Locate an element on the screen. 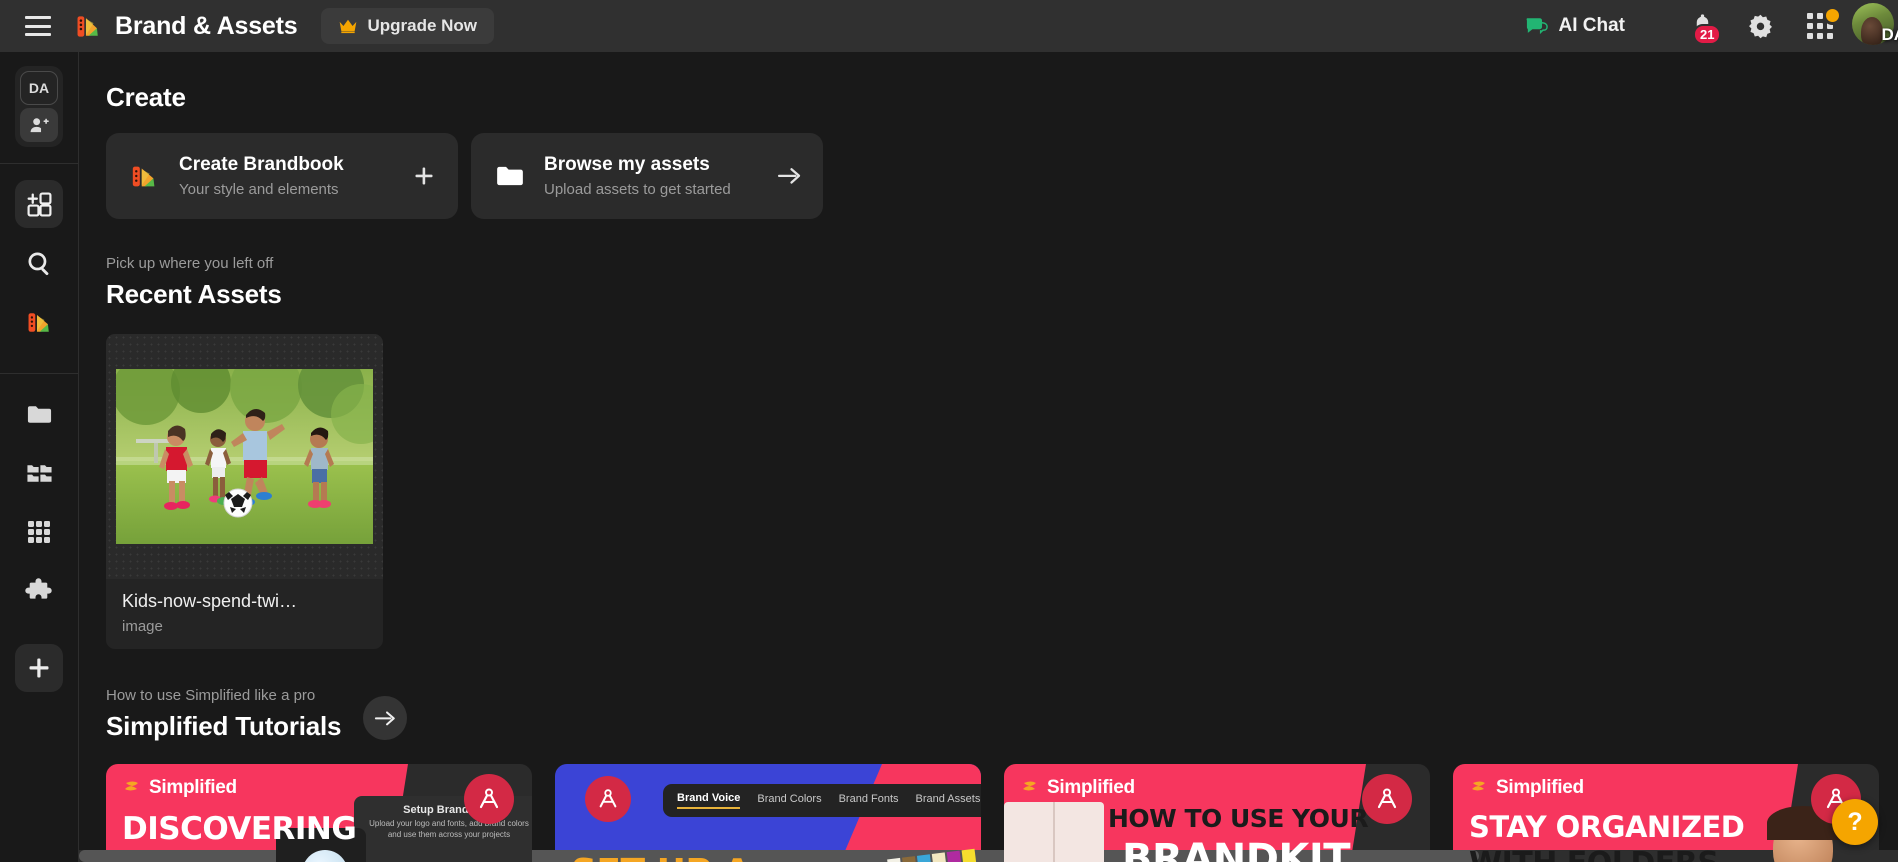 The height and width of the screenshot is (862, 1898). top-bar: Brand & Assets Upgrade Now AI Chat 21 D is located at coordinates (949, 26).